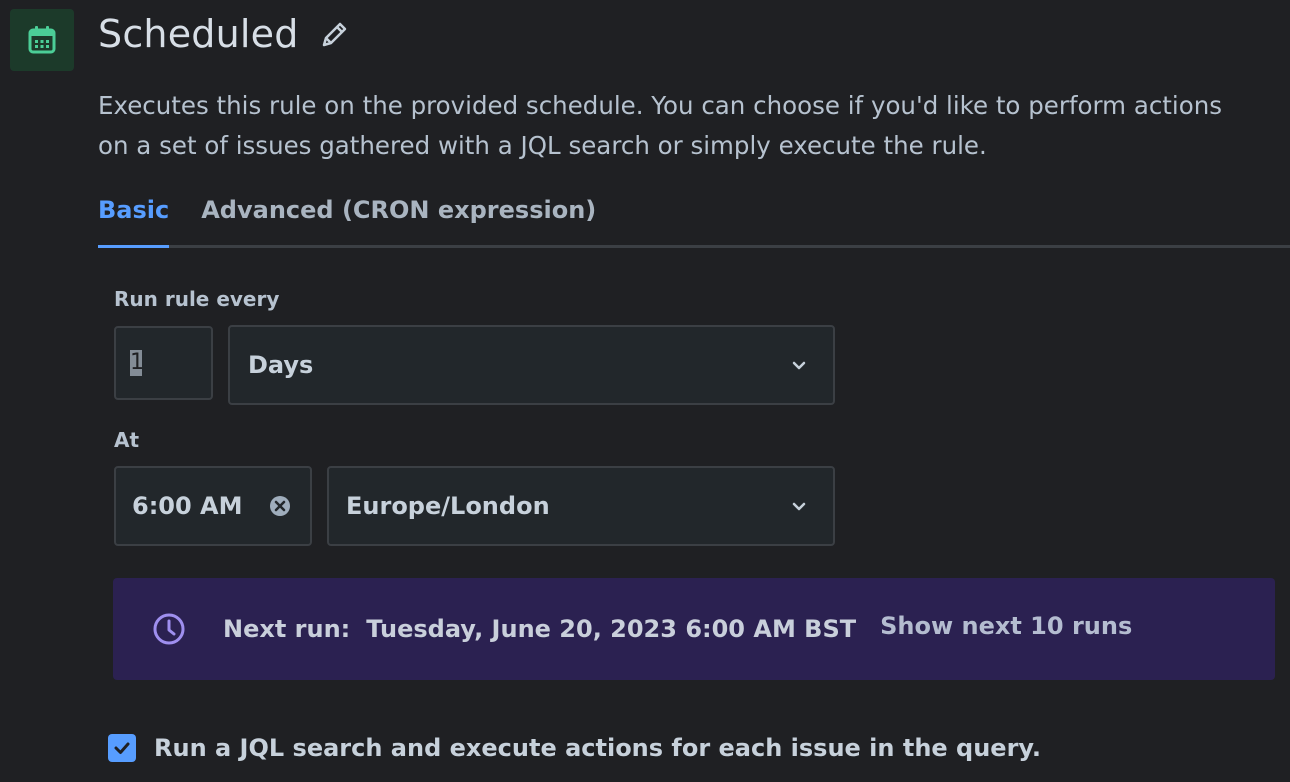 This screenshot has height=782, width=1290. I want to click on page-title: Scheduled, so click(198, 34).